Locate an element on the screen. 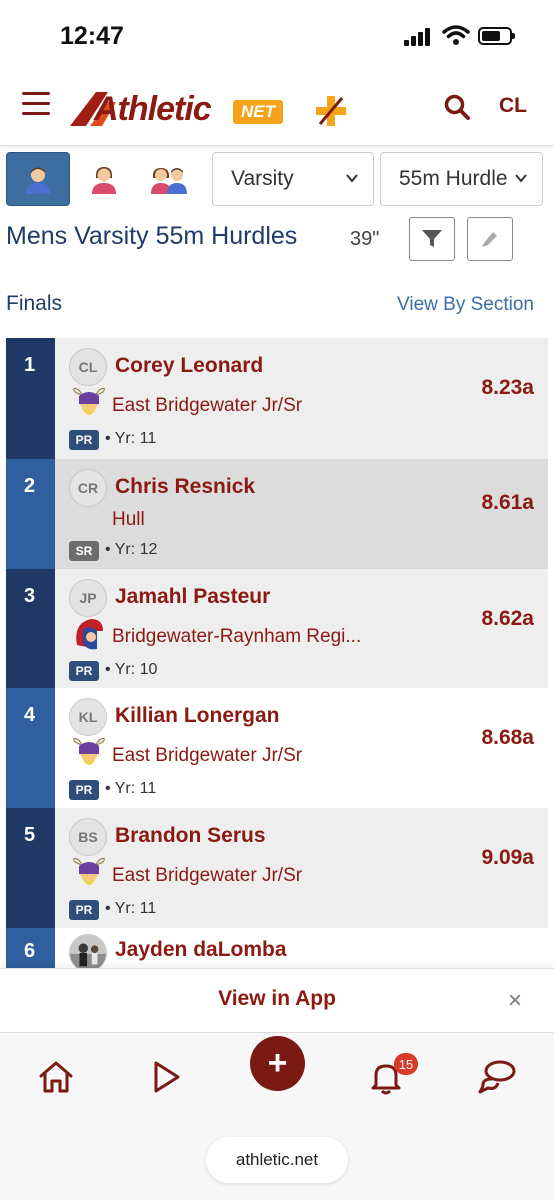 This screenshot has height=1200, width=554. athlete-name-link: Corey Leonard is located at coordinates (189, 366).